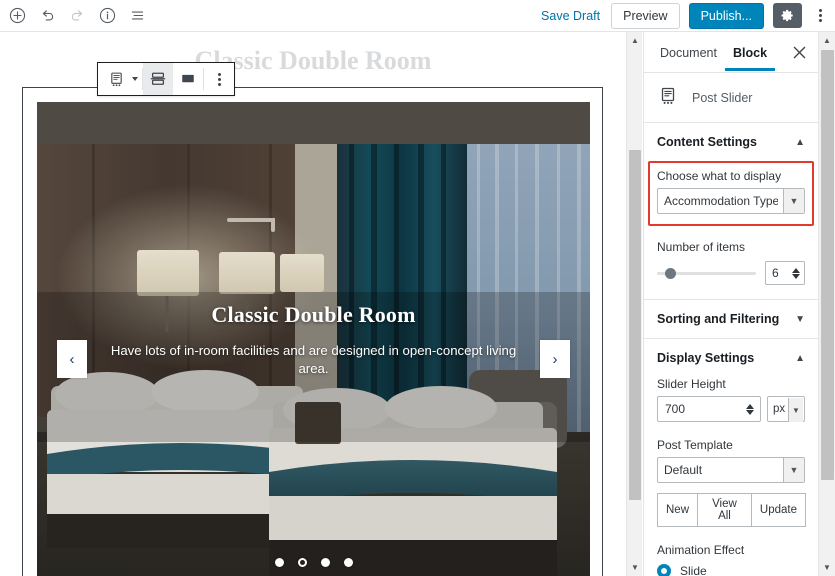 The height and width of the screenshot is (576, 835). Describe the element at coordinates (722, 97) in the screenshot. I see `block-name-label: Post Slider` at that location.